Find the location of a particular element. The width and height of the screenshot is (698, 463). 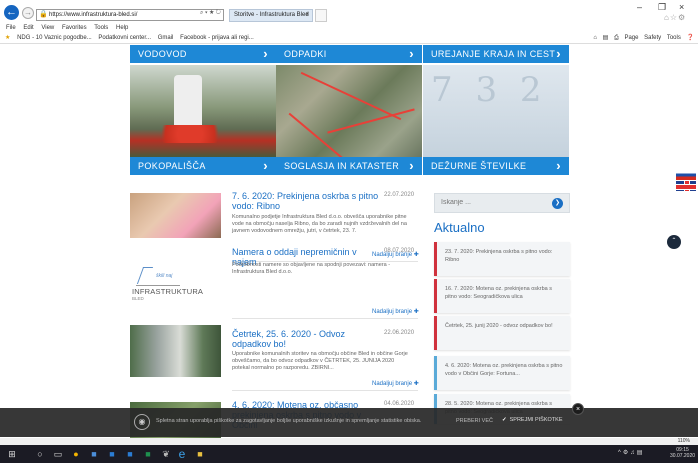

news-date: 22.07.2020 is located at coordinates (399, 195).